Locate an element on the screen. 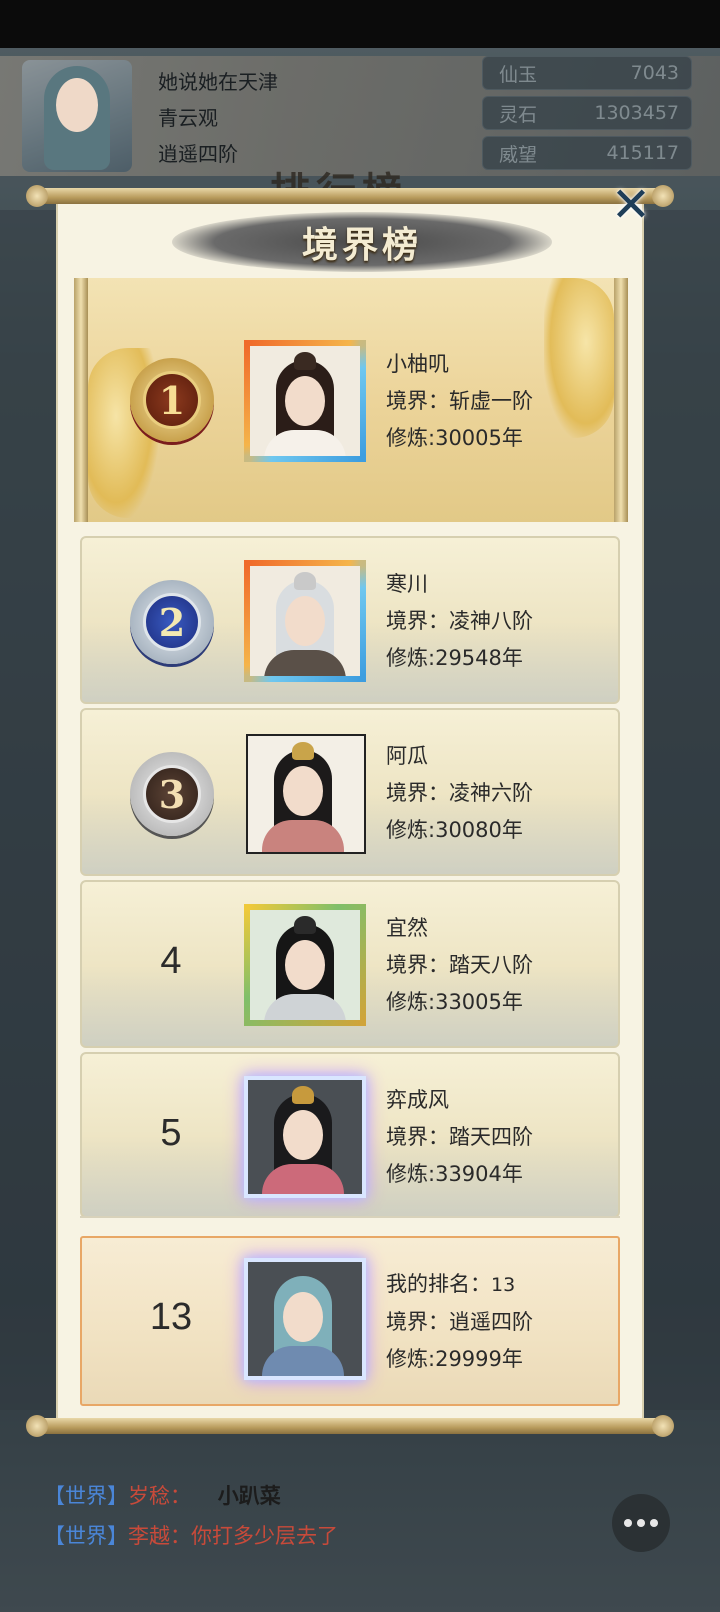  close-x-icon: ✕ is located at coordinates (631, 205).